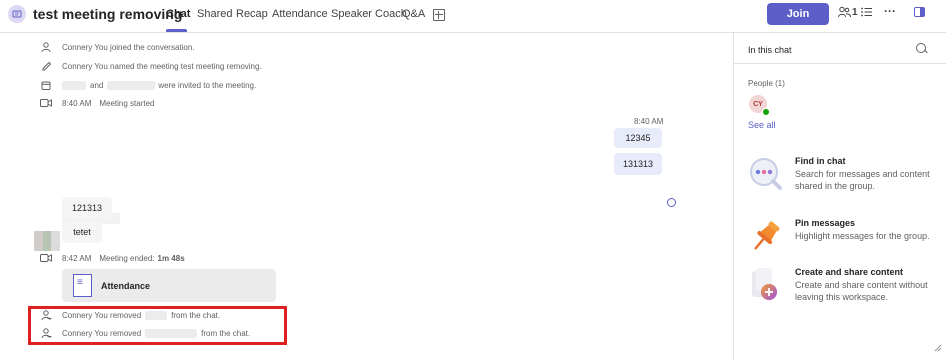  What do you see at coordinates (798, 14) in the screenshot?
I see `join-button: Join` at bounding box center [798, 14].